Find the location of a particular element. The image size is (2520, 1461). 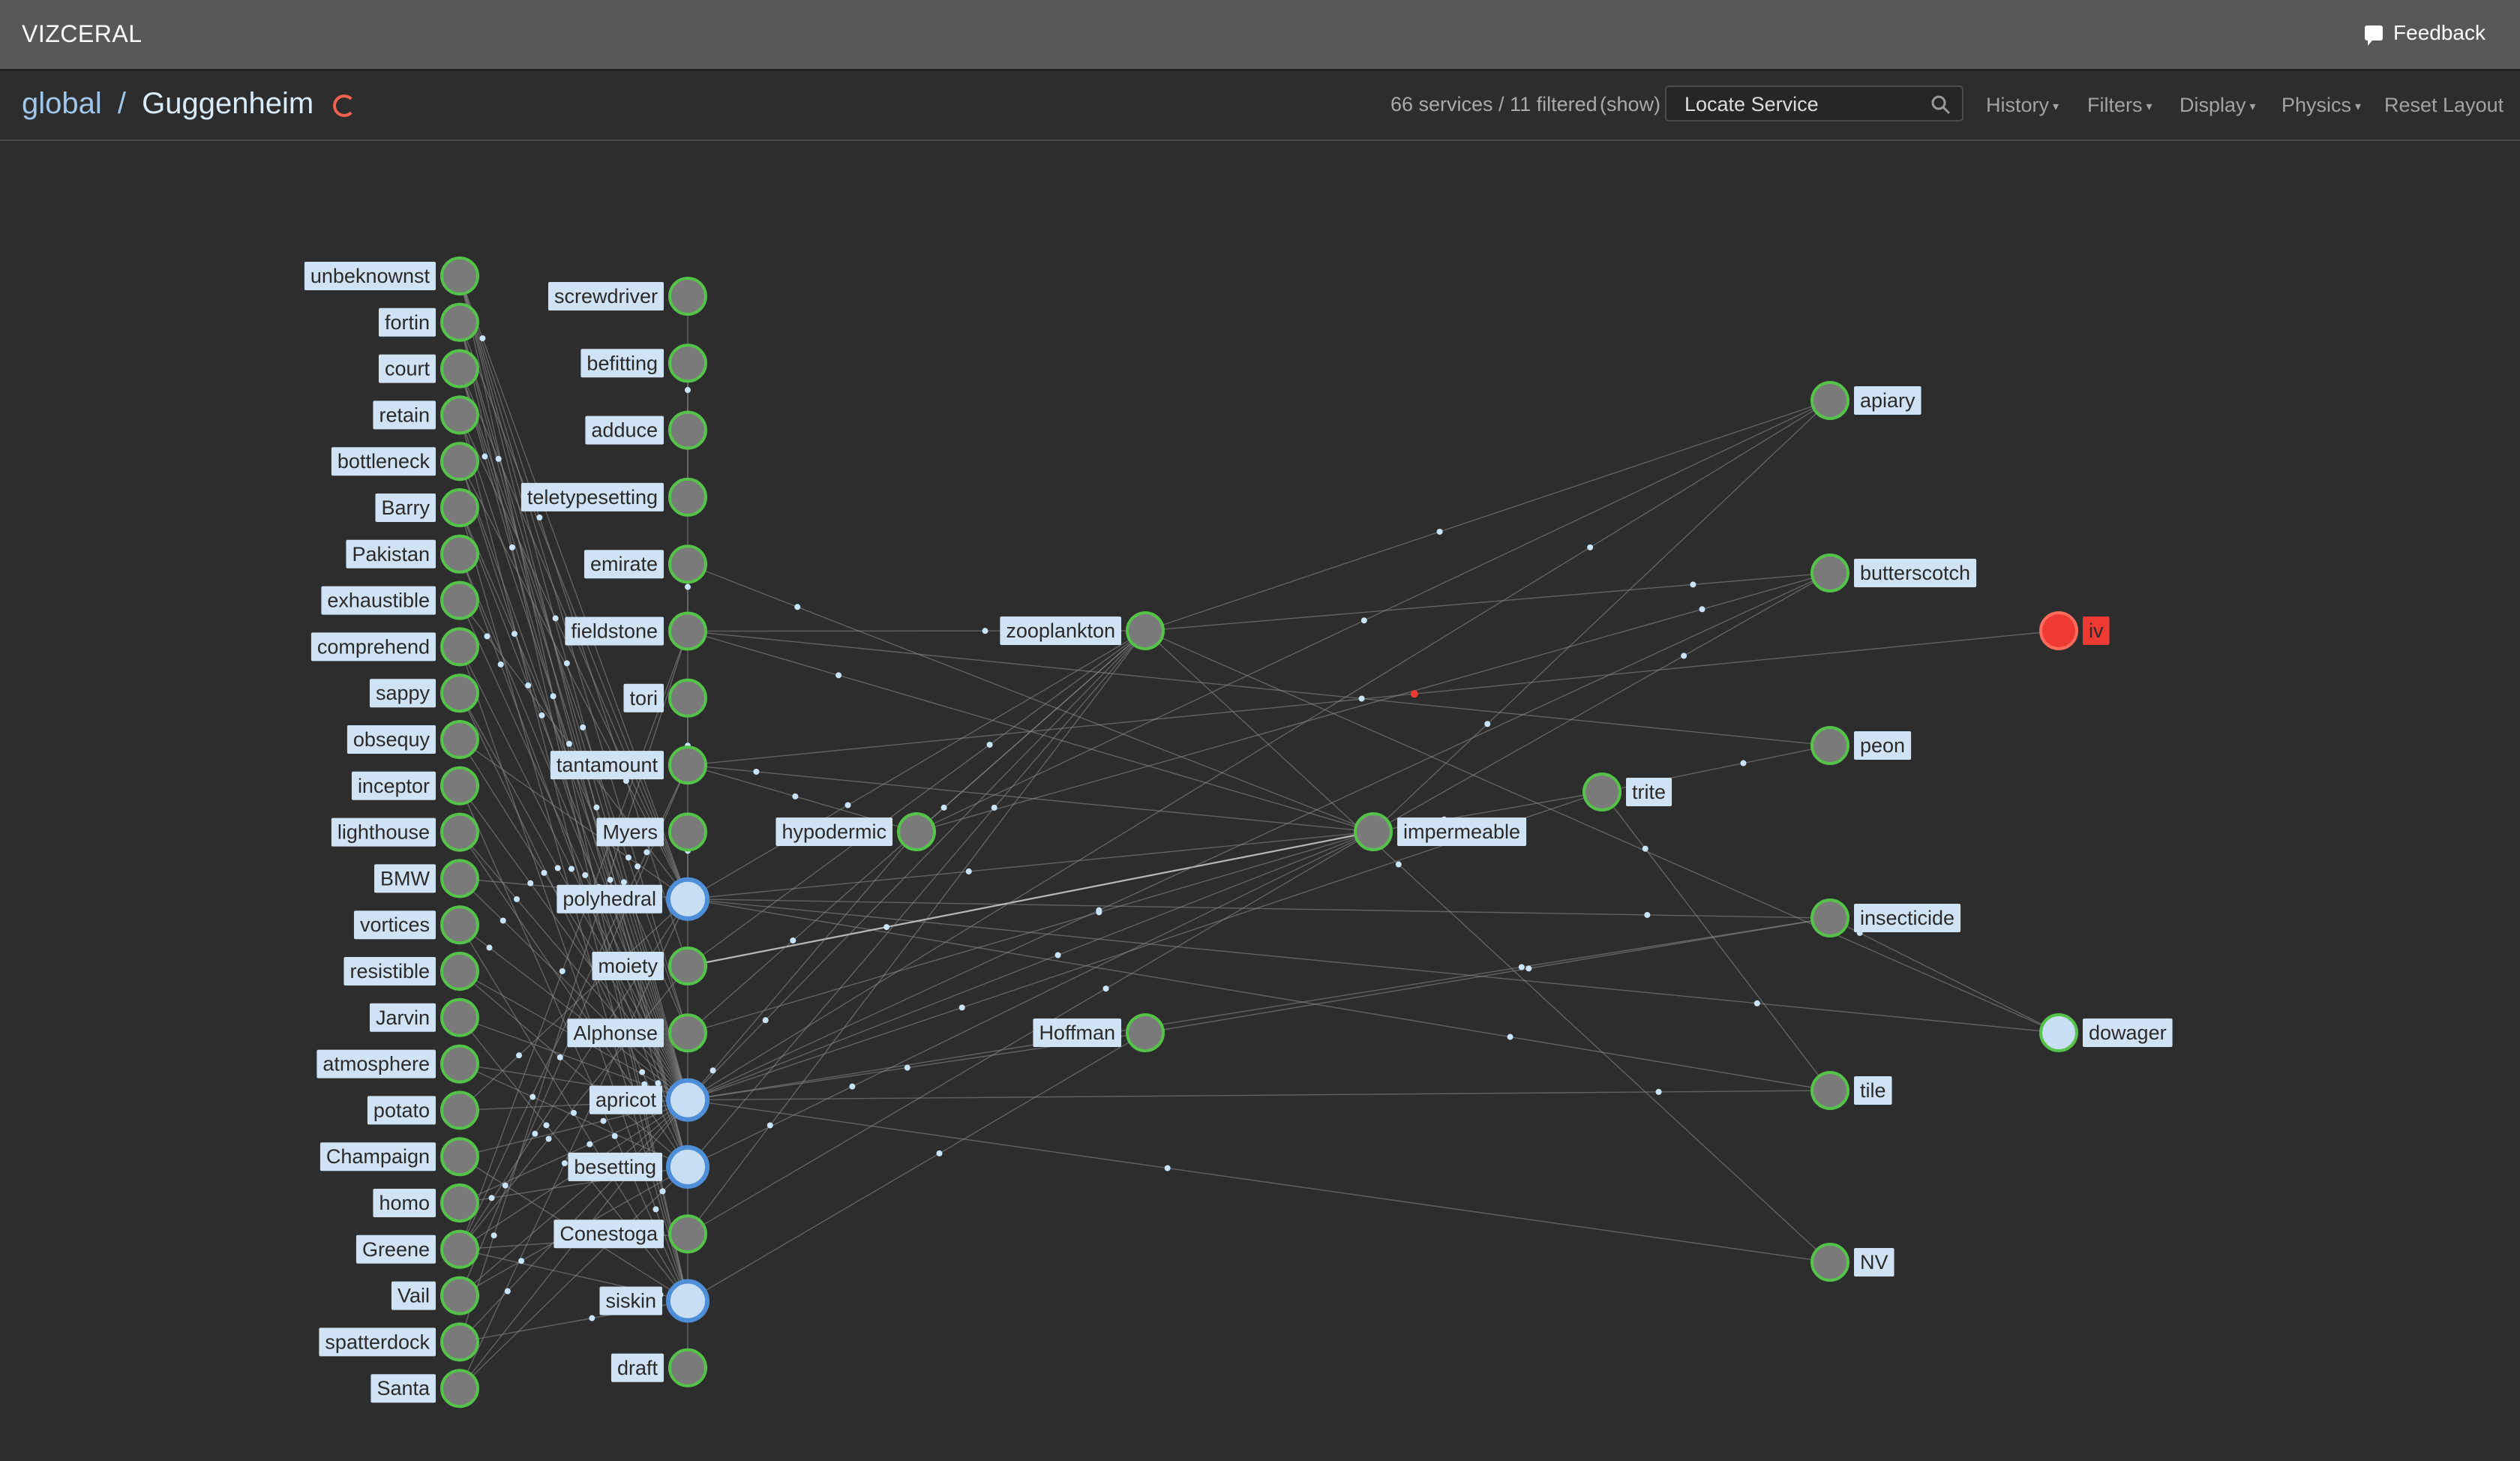

node-iv: iv is located at coordinates (2074, 630).